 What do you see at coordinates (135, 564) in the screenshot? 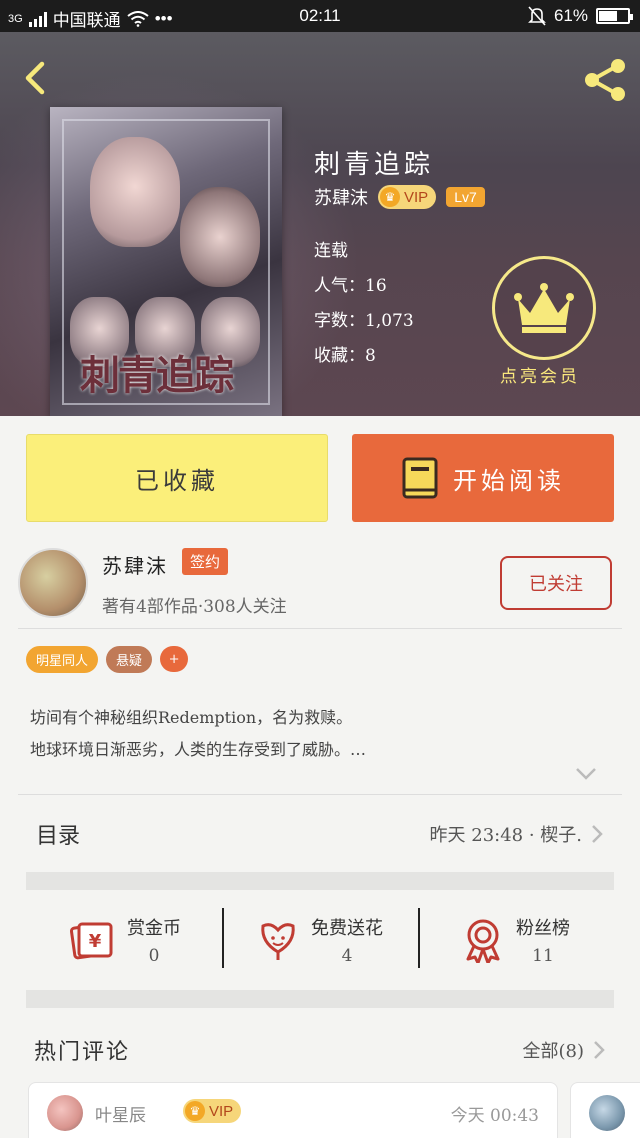
I see `author-name: 苏肆沫` at bounding box center [135, 564].